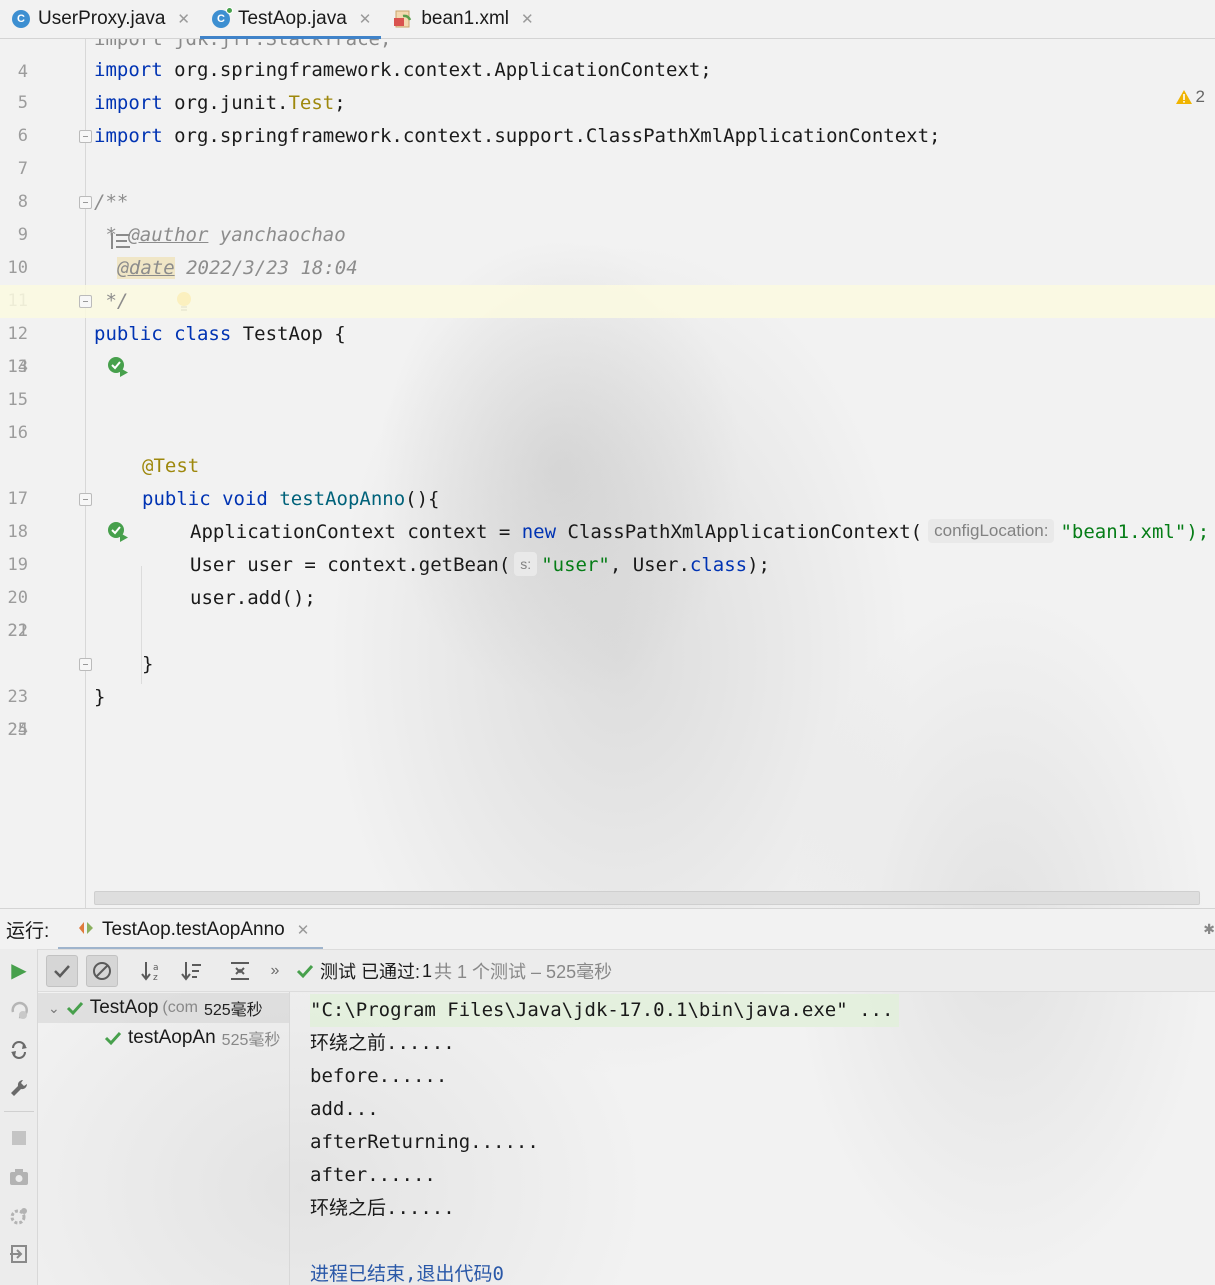  What do you see at coordinates (647, 898) in the screenshot?
I see `horizontal-scrollbar` at bounding box center [647, 898].